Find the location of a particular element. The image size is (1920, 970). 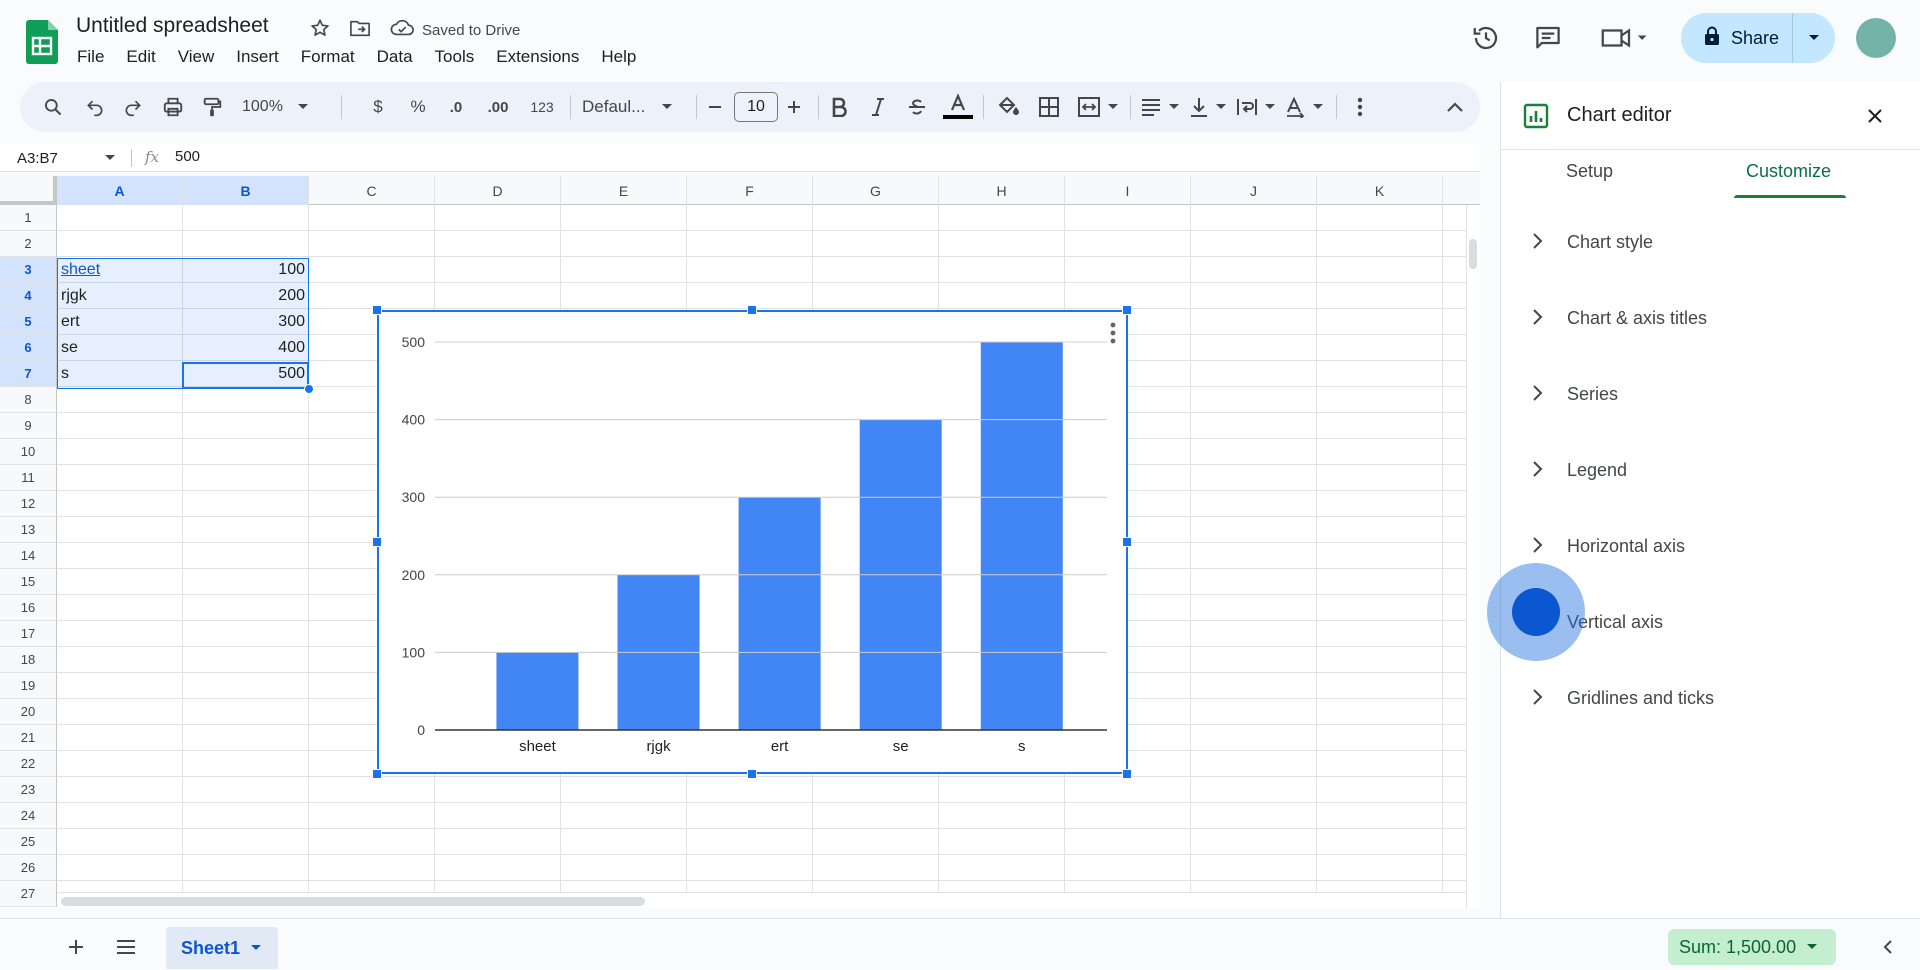

format-percent-button: % is located at coordinates (418, 107).